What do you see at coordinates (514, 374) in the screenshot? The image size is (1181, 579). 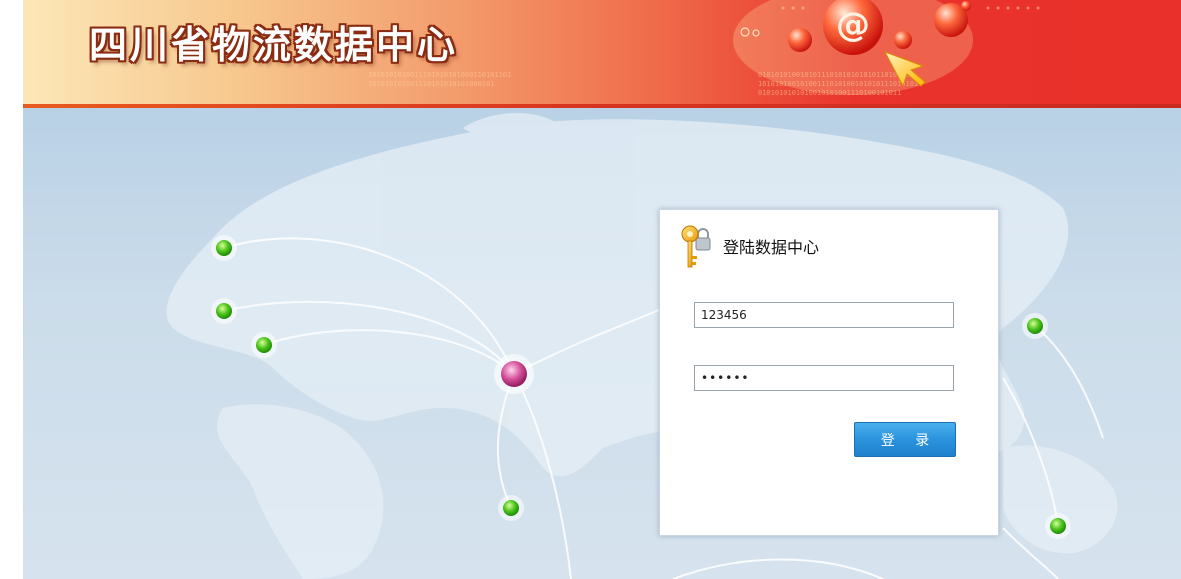 I see `hub-node` at bounding box center [514, 374].